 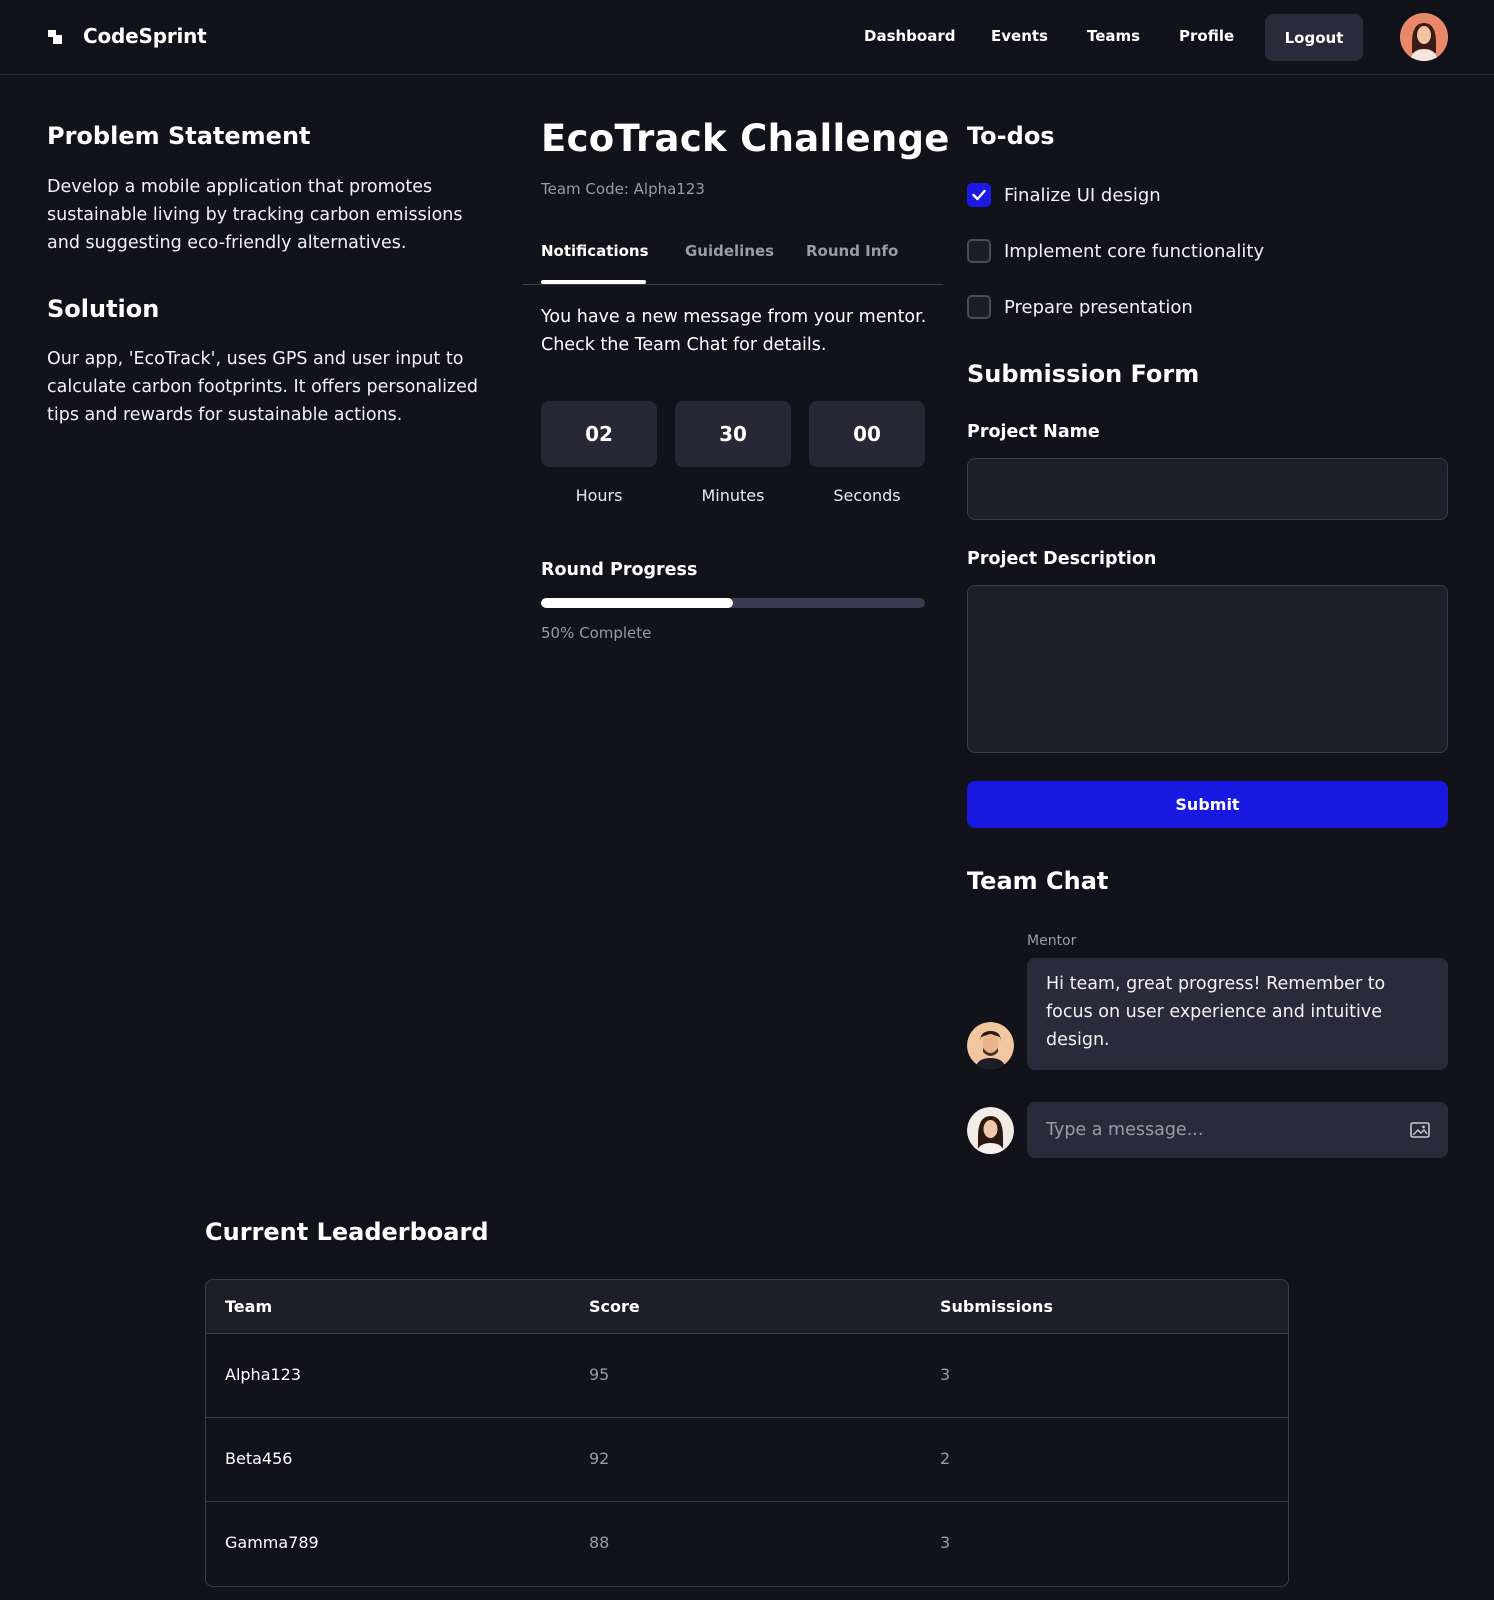 I want to click on submission-form-title: Submission Form, so click(x=1083, y=374).